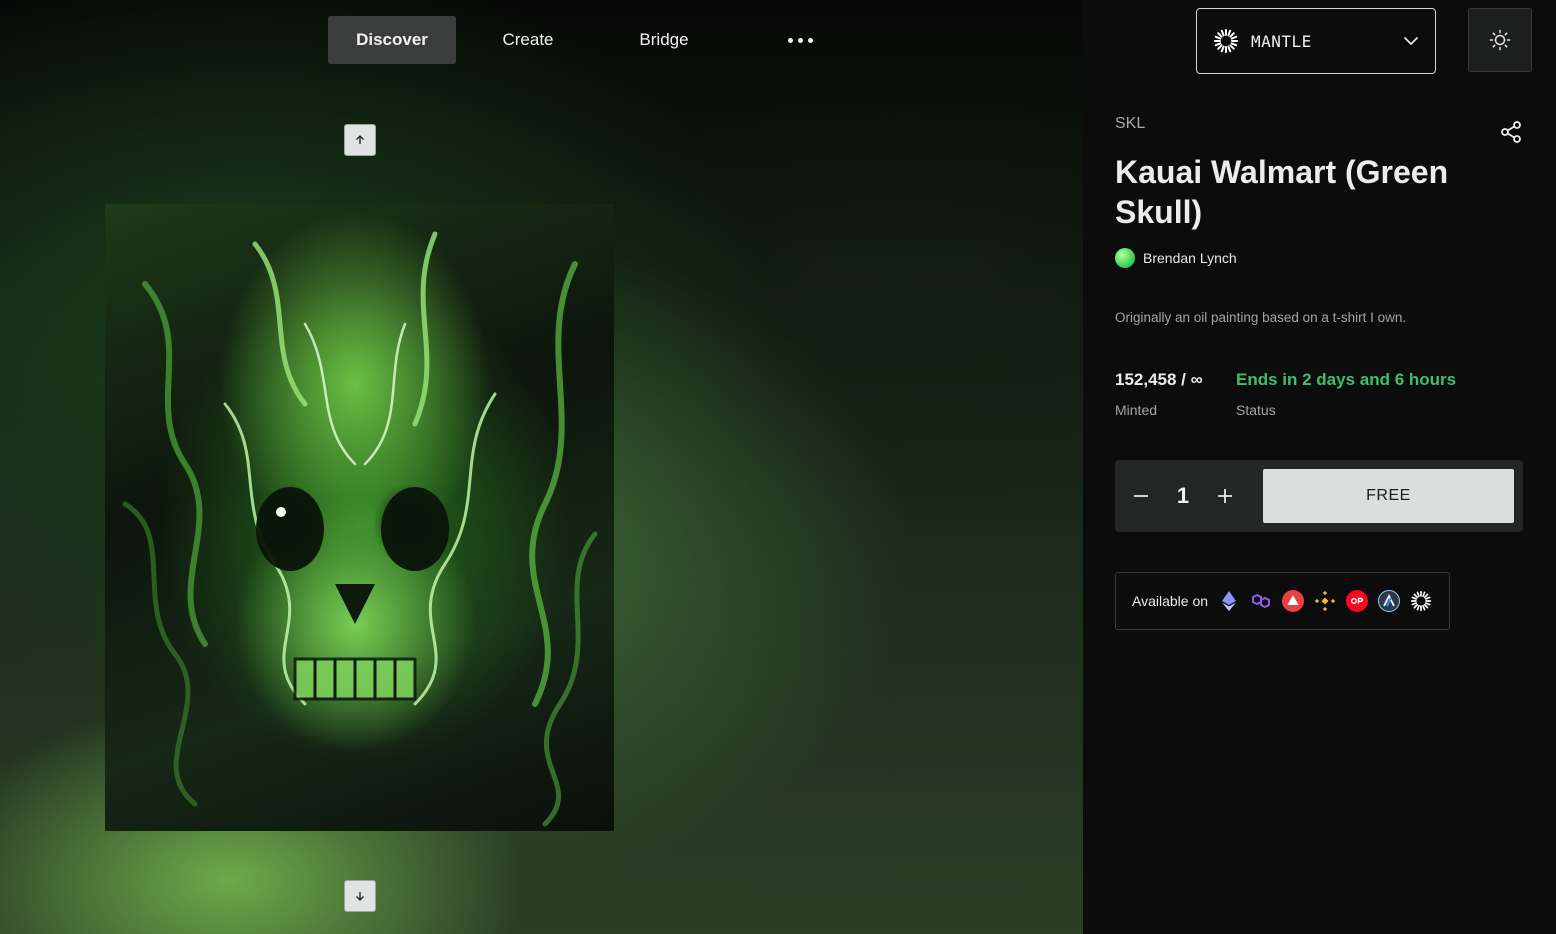  I want to click on network-name: MANTLE, so click(1281, 41).